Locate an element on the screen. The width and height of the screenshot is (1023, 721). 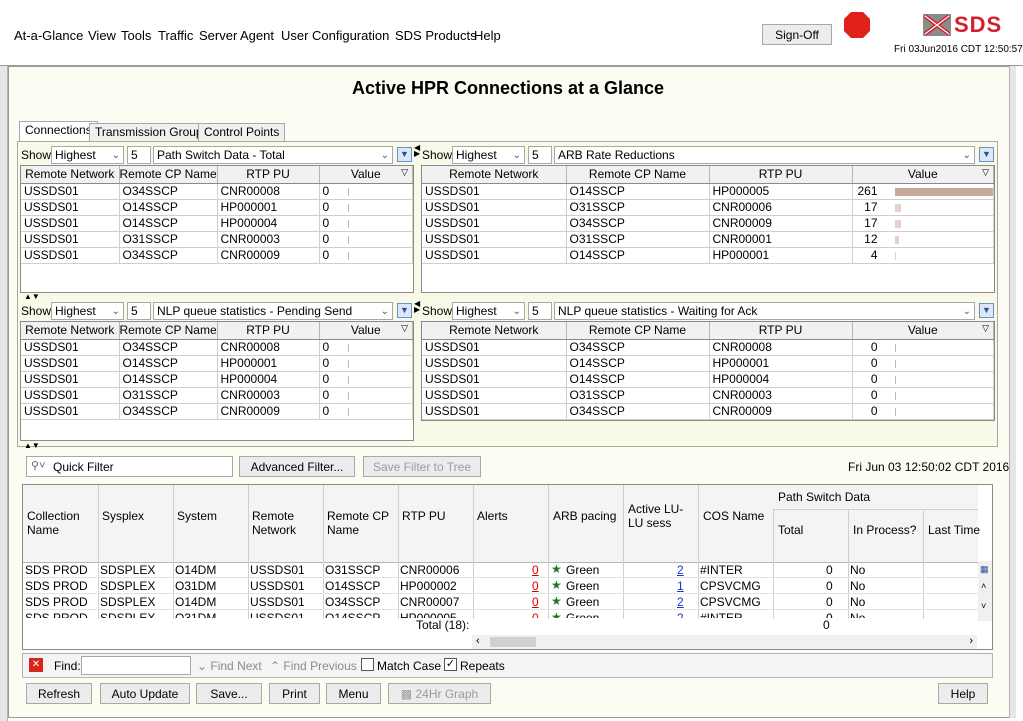
col-alerts: Alerts is located at coordinates (492, 516).